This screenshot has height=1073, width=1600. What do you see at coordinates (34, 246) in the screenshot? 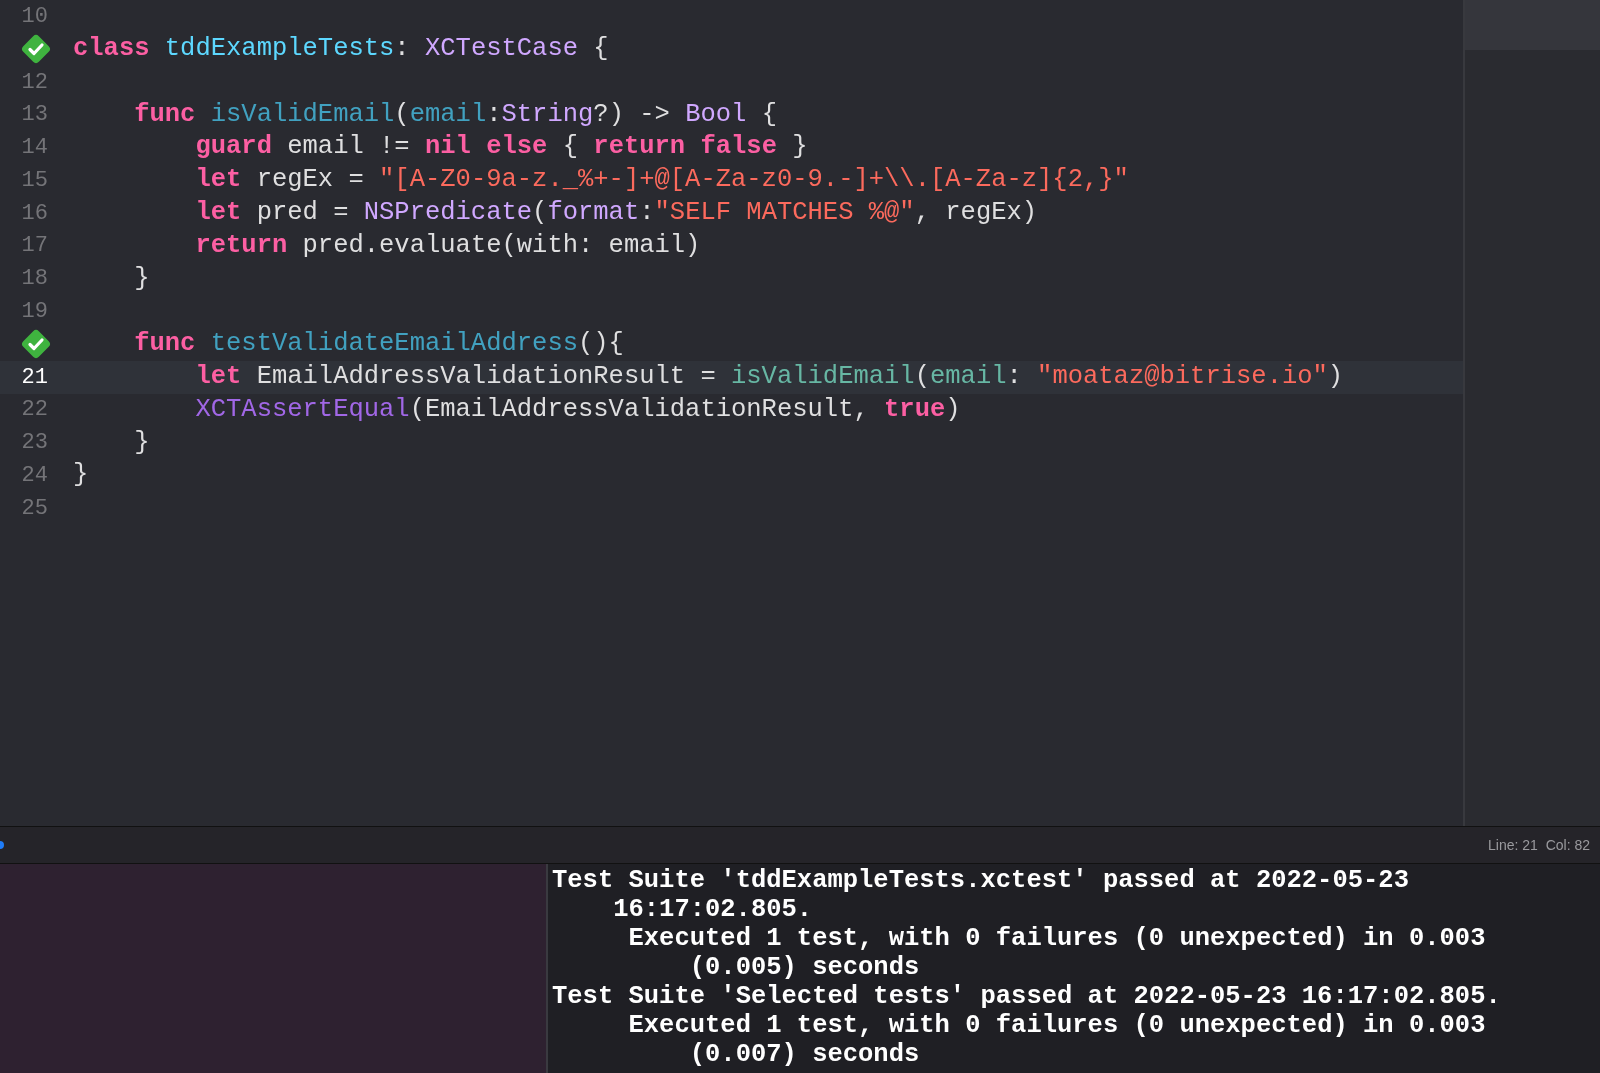
I see `line-number: 17` at bounding box center [34, 246].